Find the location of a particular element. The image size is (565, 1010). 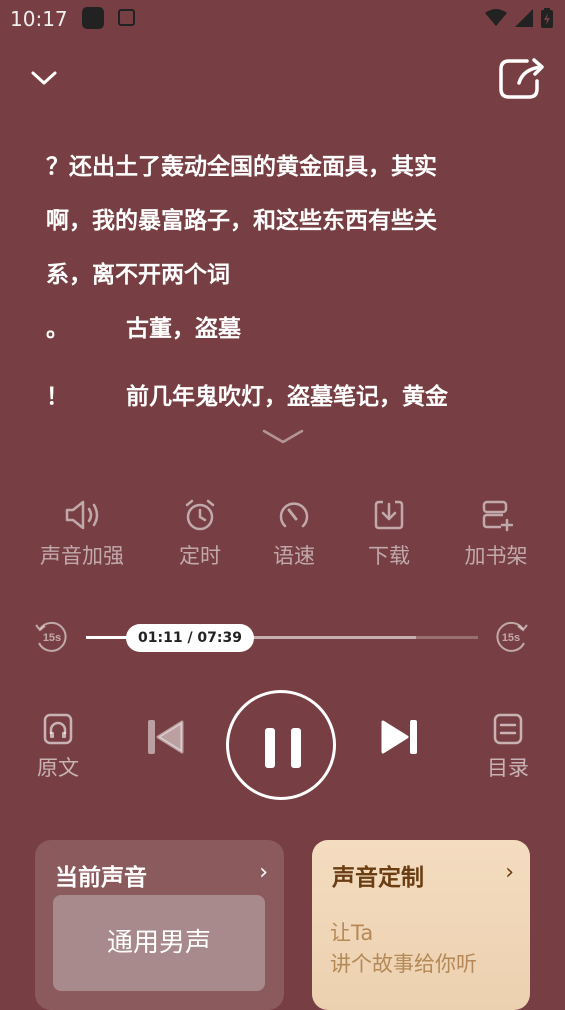

expand-lyrics-chevron-icon is located at coordinates (283, 437).